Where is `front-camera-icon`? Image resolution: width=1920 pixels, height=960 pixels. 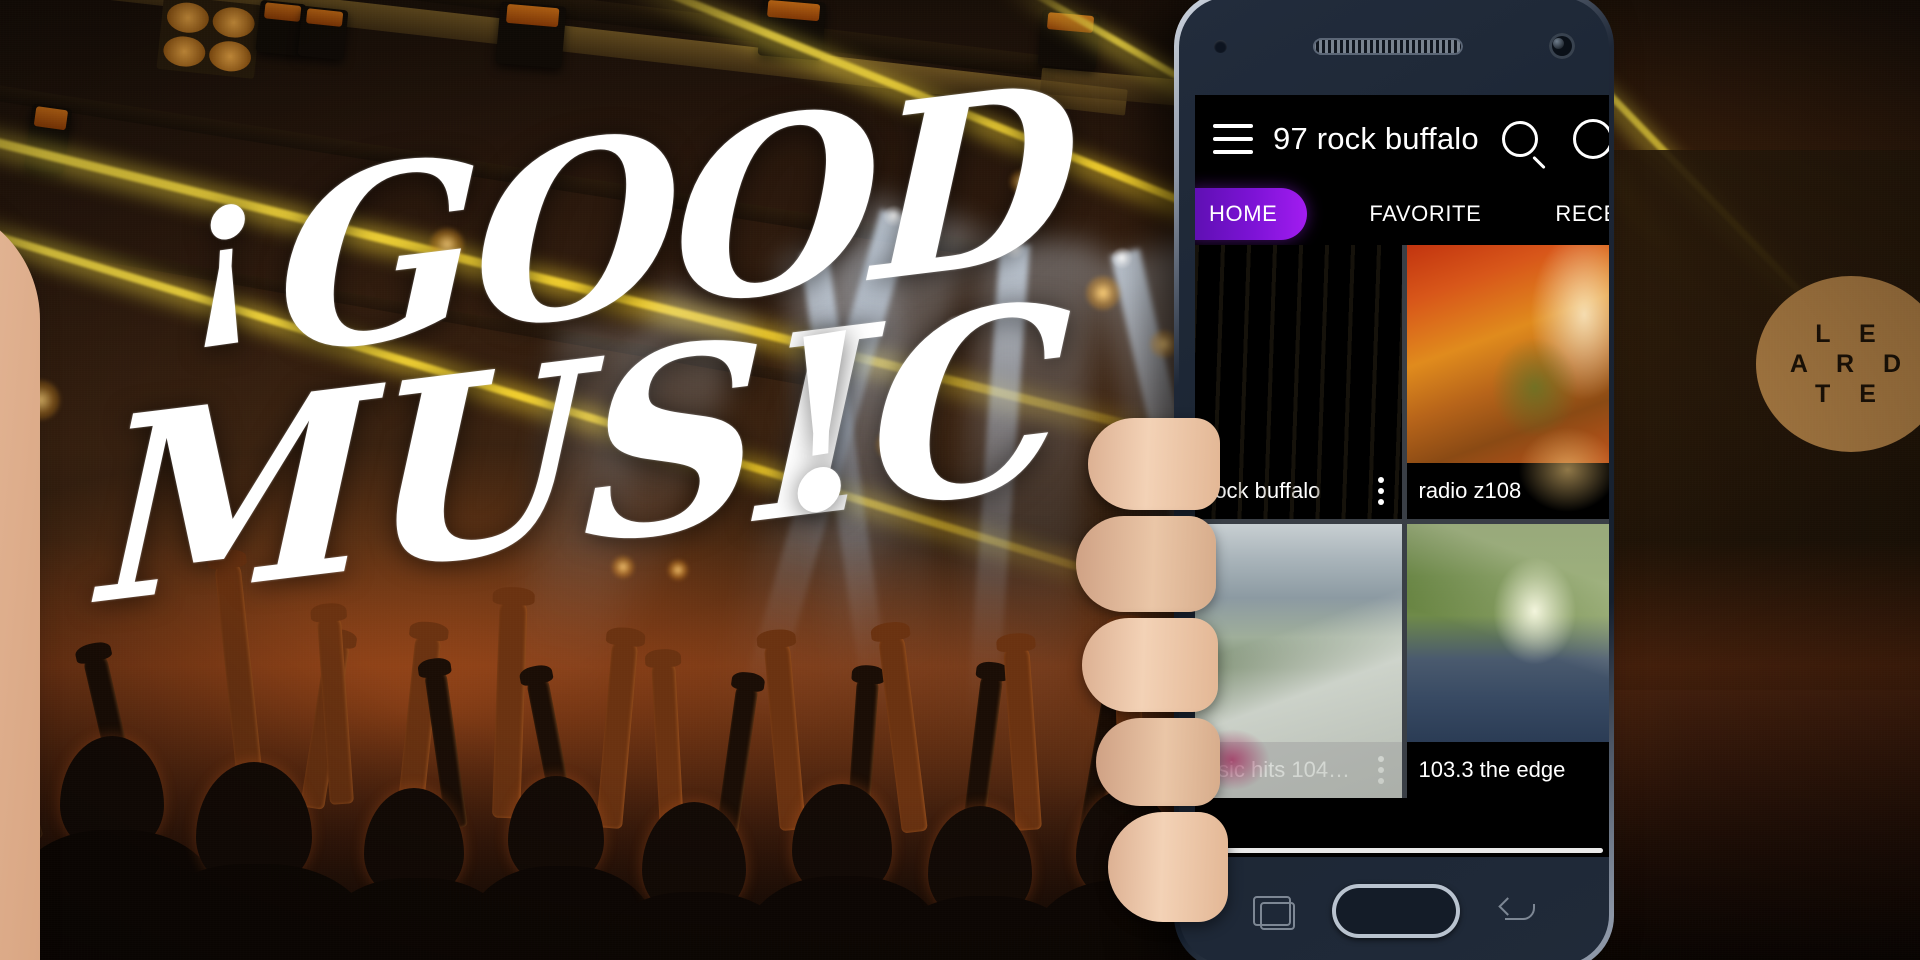 front-camera-icon is located at coordinates (1561, 46).